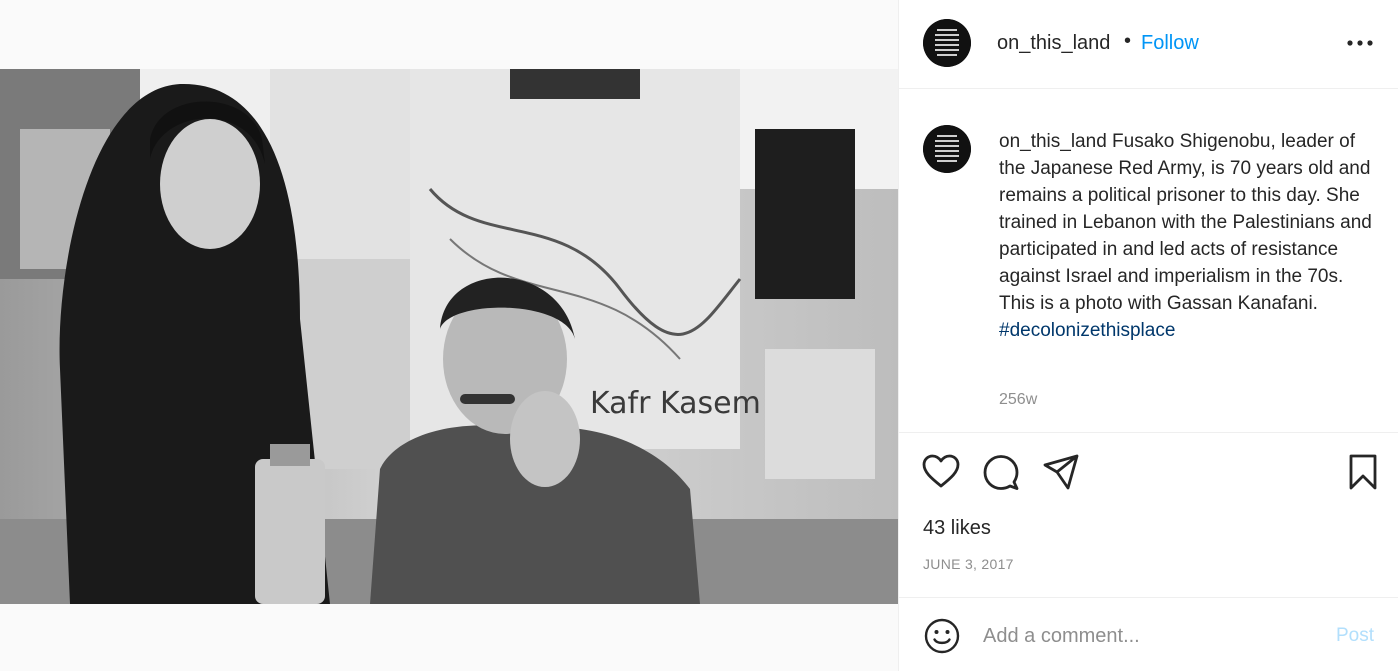 The image size is (1398, 671). Describe the element at coordinates (1148, 432) in the screenshot. I see `divider` at that location.